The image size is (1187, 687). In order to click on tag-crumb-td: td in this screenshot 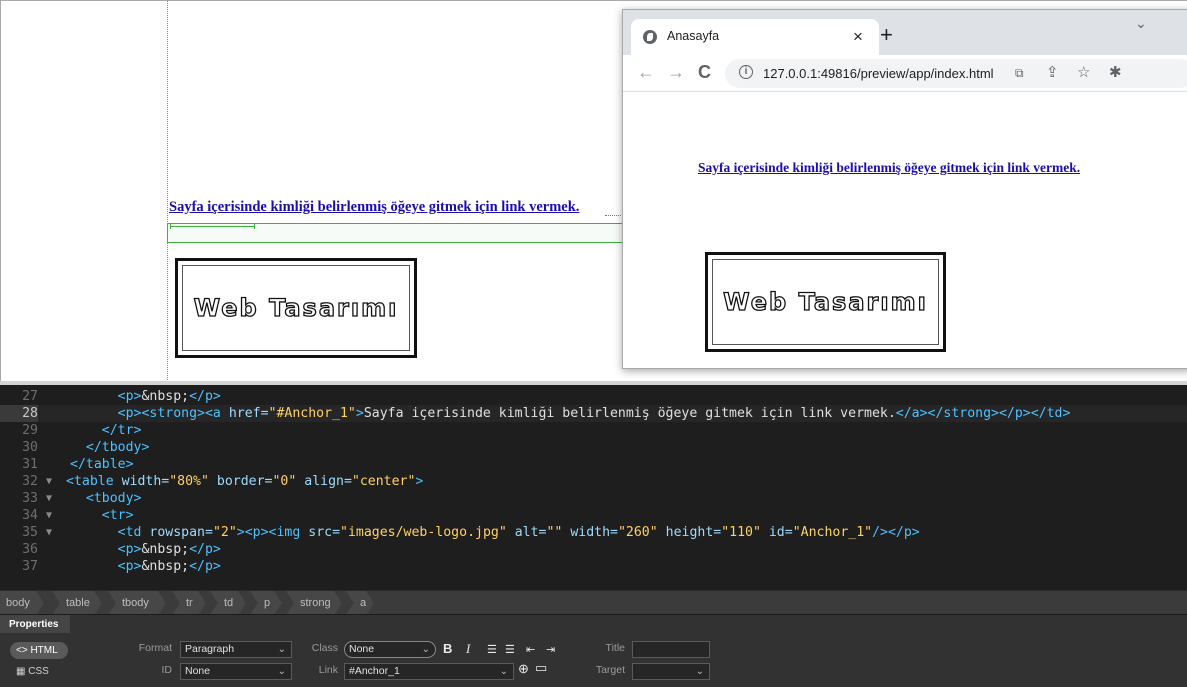, I will do `click(228, 603)`.